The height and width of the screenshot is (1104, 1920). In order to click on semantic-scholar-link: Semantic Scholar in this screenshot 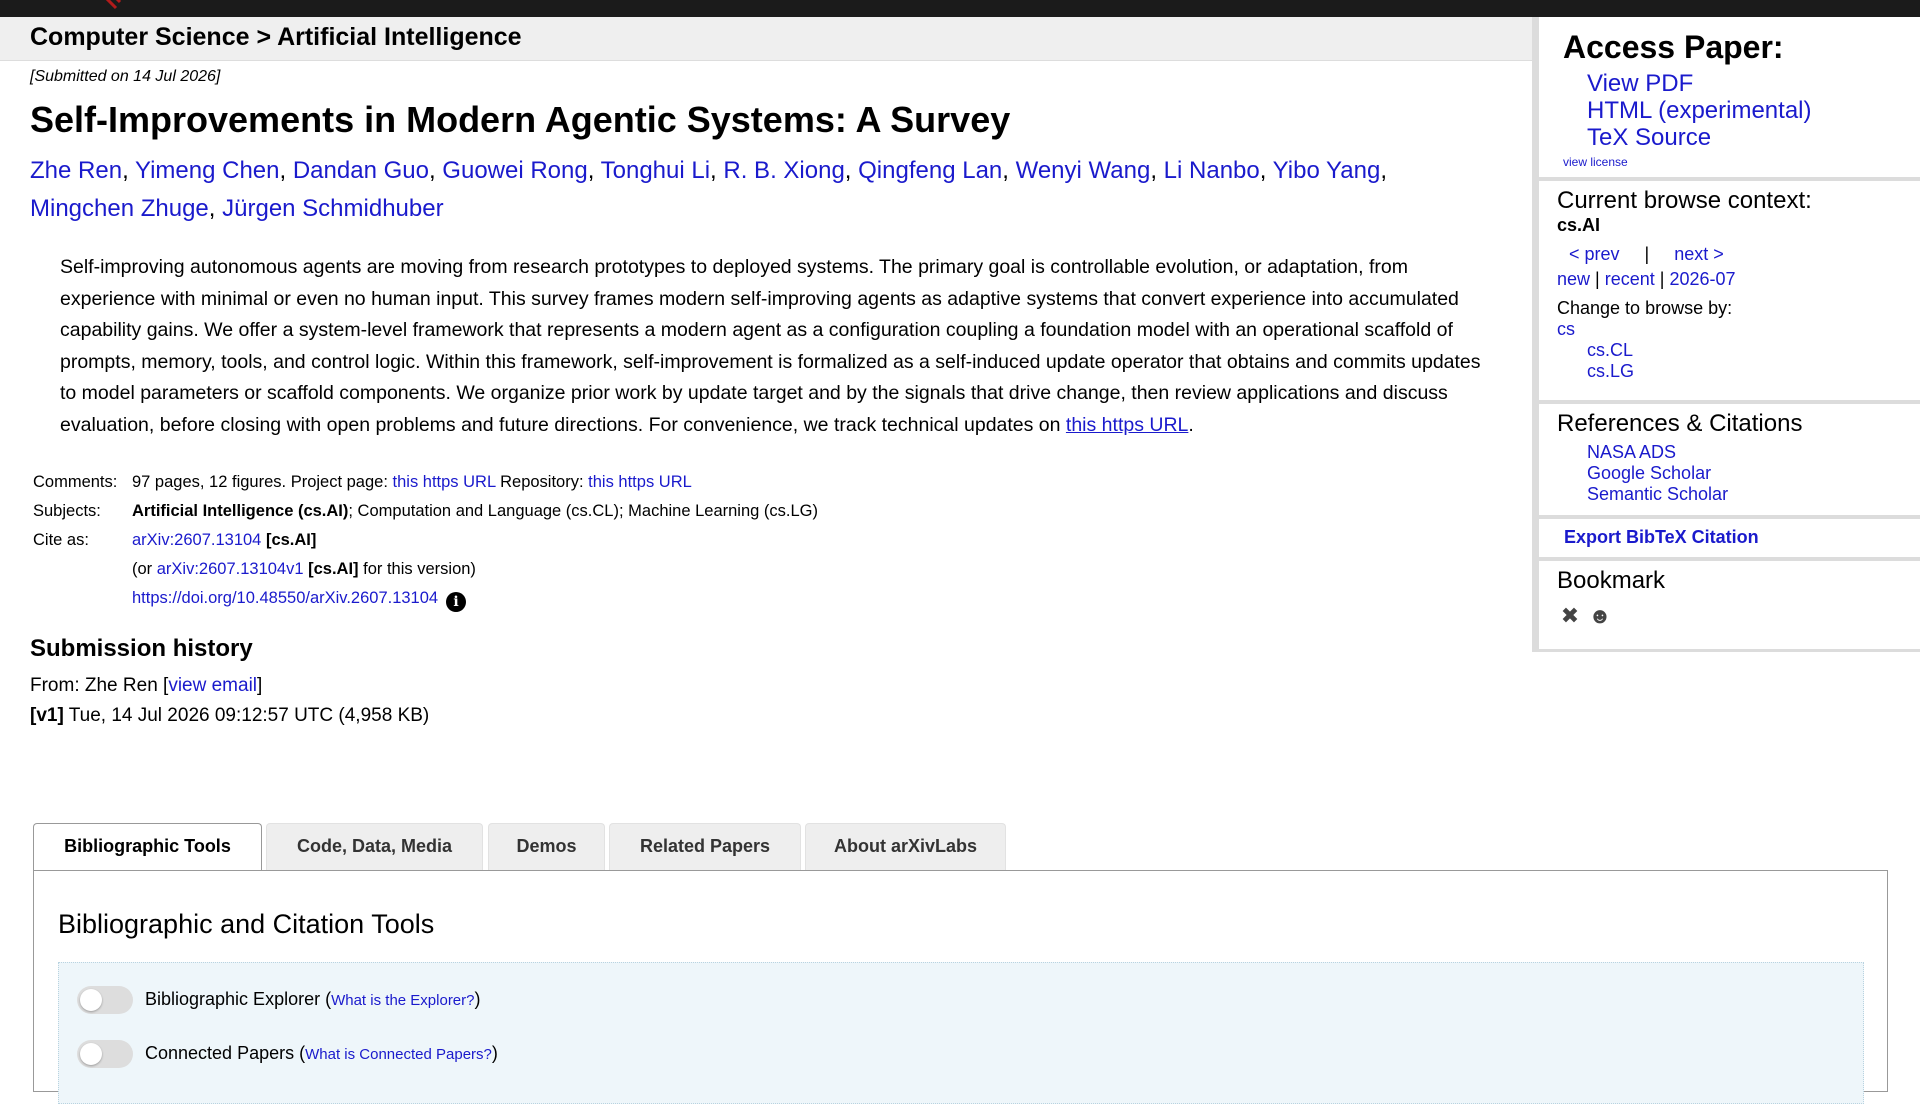, I will do `click(1753, 494)`.